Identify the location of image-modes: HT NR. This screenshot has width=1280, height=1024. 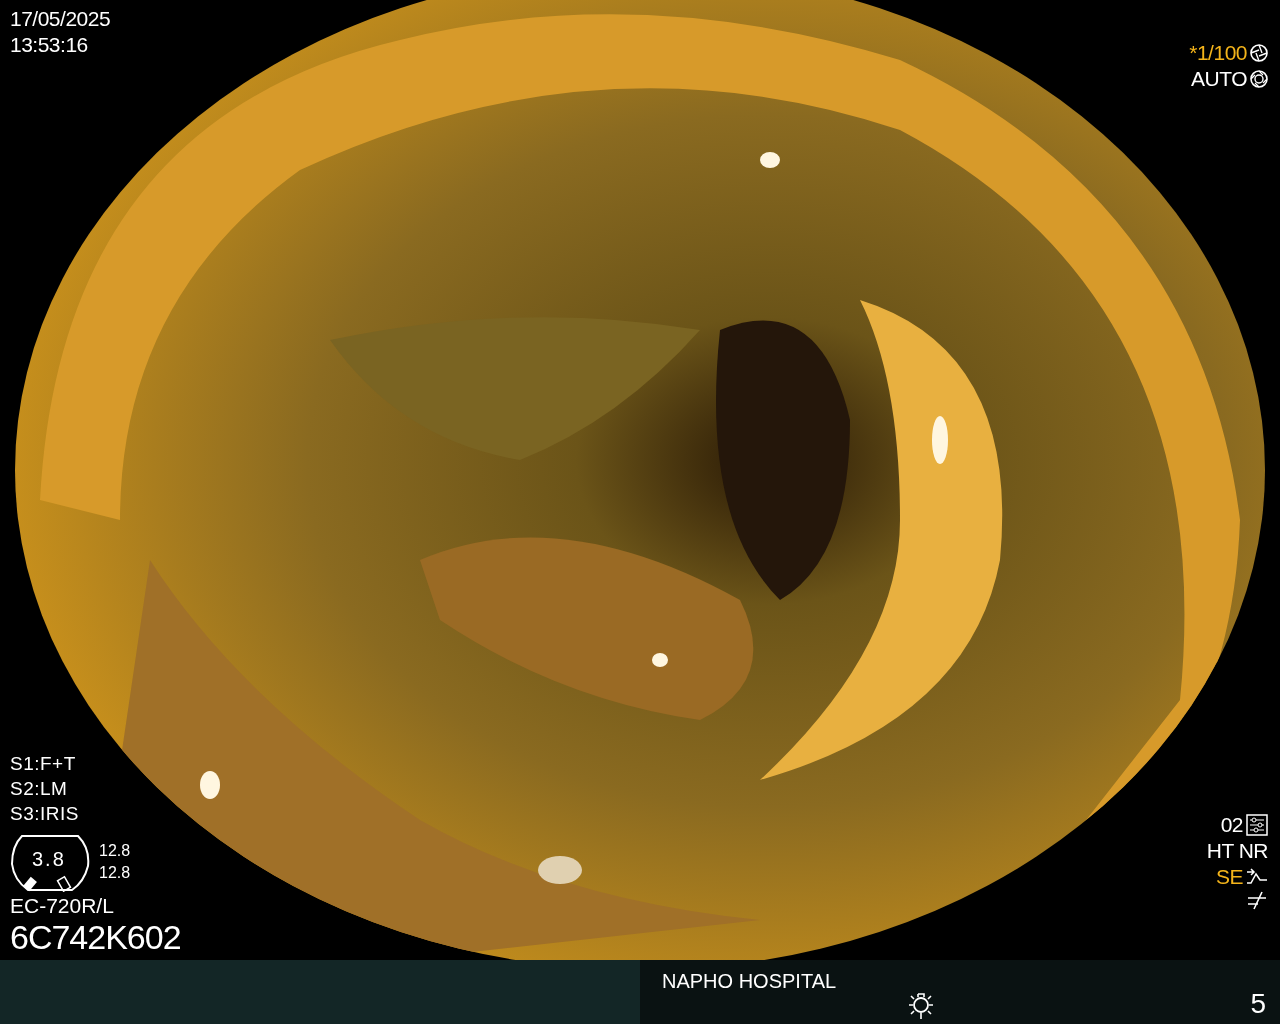
(1237, 851).